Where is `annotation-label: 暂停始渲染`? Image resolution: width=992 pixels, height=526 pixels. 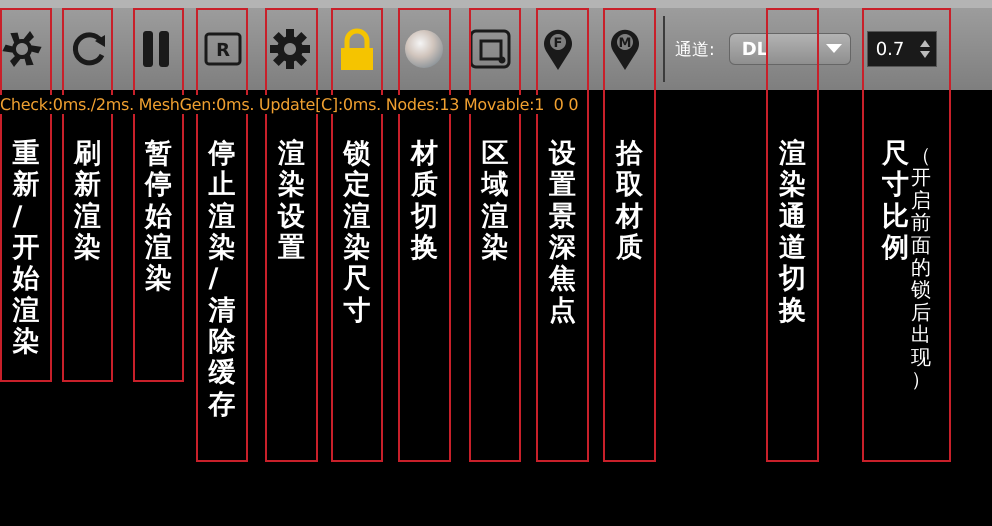
annotation-label: 暂停始渲染 is located at coordinates (158, 217).